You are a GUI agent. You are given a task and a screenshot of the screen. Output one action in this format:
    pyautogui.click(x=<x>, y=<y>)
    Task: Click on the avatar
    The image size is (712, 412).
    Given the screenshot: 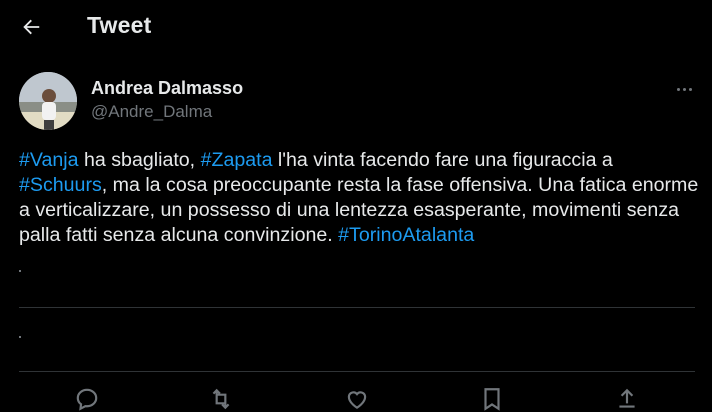 What is the action you would take?
    pyautogui.click(x=48, y=101)
    